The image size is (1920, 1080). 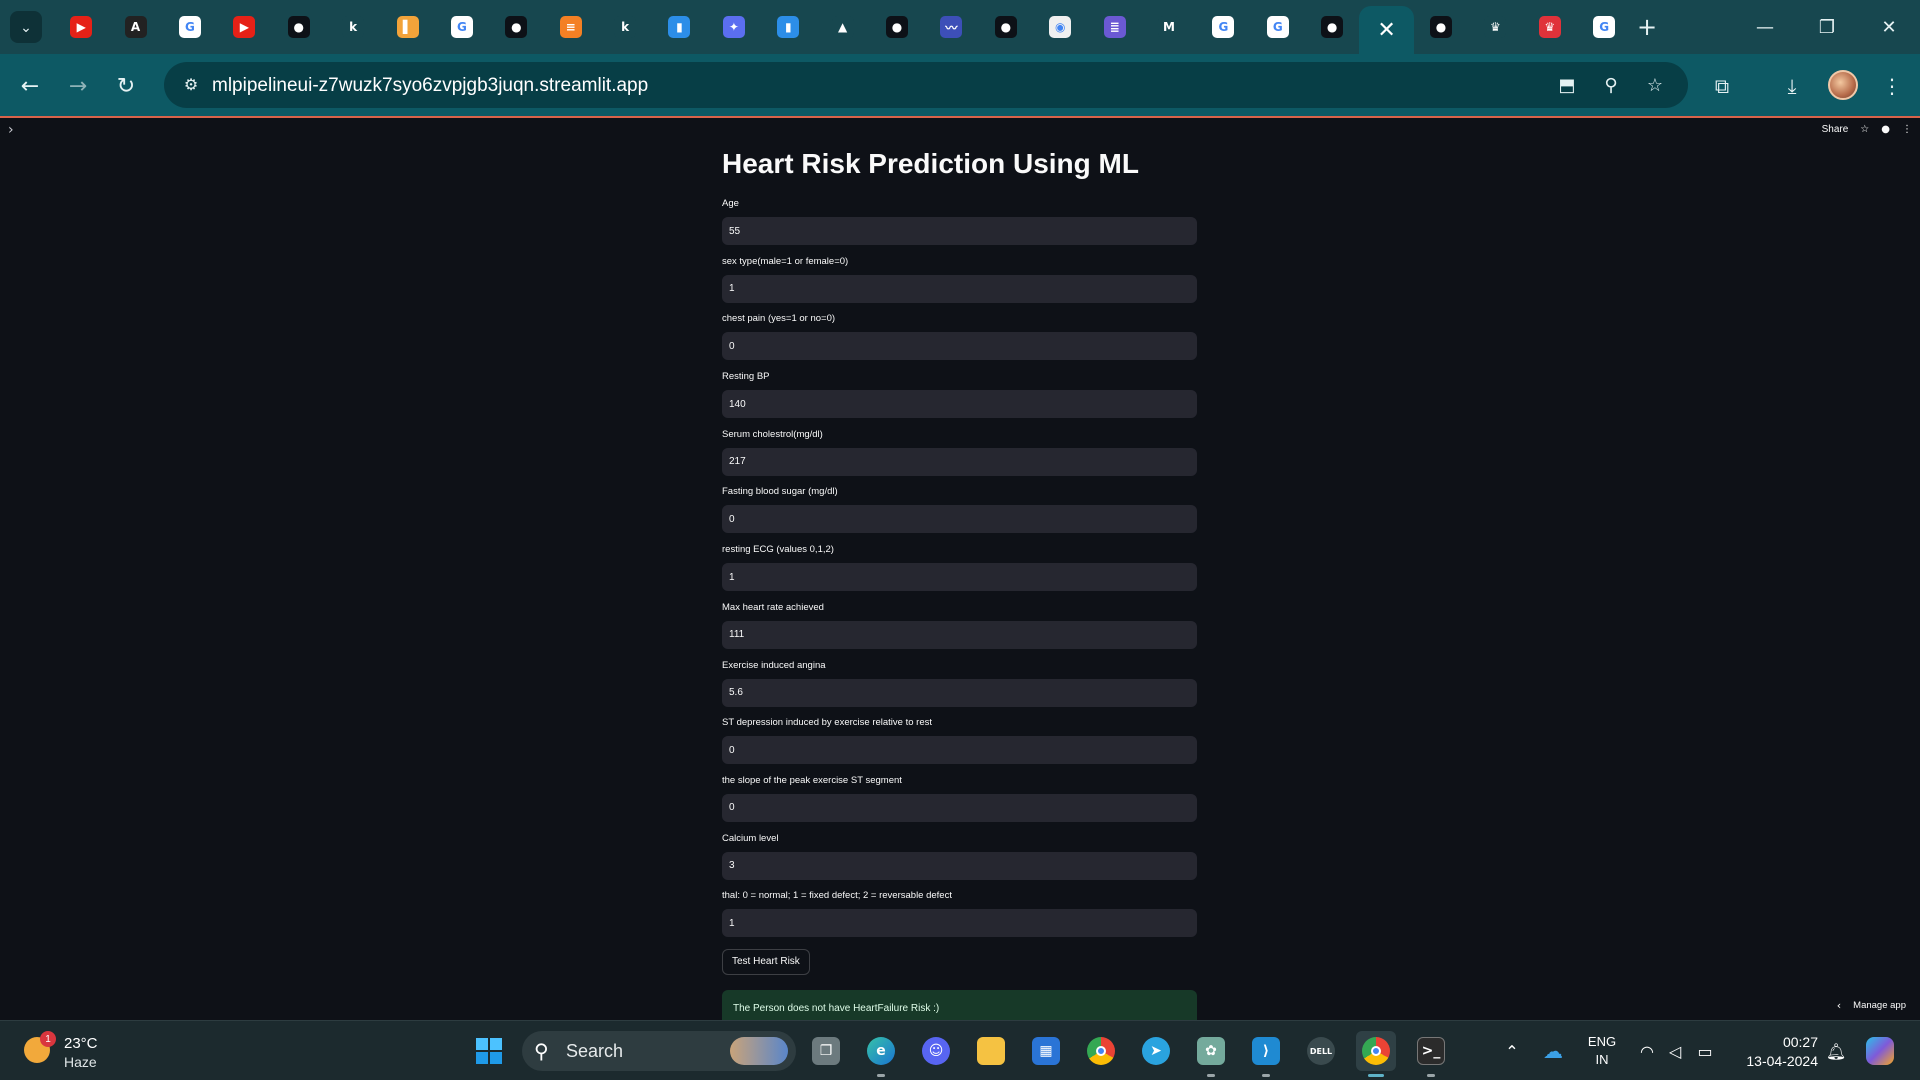 I want to click on terminal-button: >_, so click(x=1431, y=1054).